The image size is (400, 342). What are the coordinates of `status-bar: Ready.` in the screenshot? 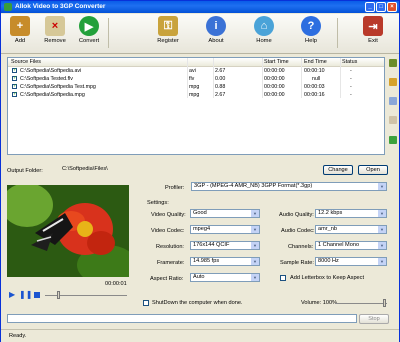 It's located at (200, 335).